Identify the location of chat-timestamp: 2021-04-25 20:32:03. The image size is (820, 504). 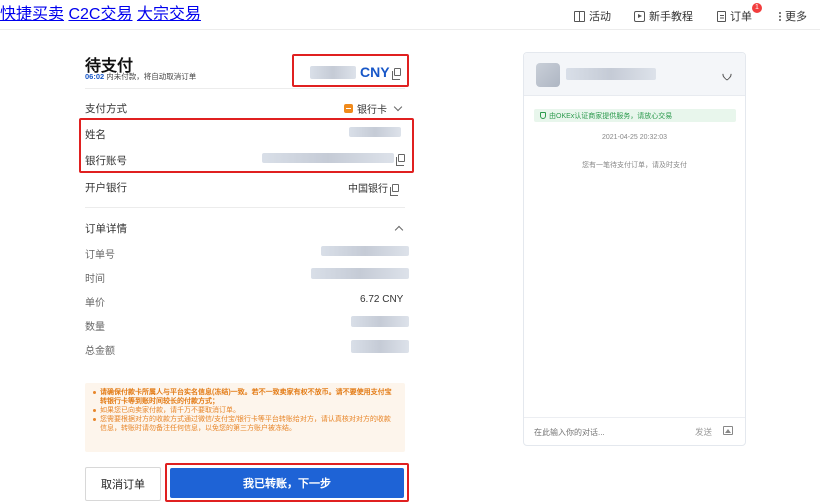
(634, 137).